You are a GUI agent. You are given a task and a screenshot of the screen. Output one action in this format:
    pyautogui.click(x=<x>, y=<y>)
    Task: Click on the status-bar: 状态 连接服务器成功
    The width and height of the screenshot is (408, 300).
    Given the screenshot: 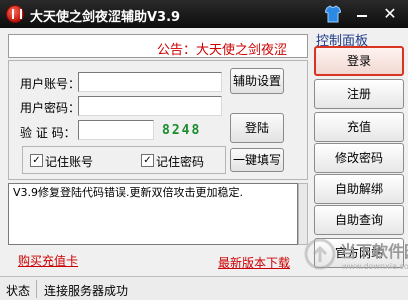 What is the action you would take?
    pyautogui.click(x=204, y=288)
    